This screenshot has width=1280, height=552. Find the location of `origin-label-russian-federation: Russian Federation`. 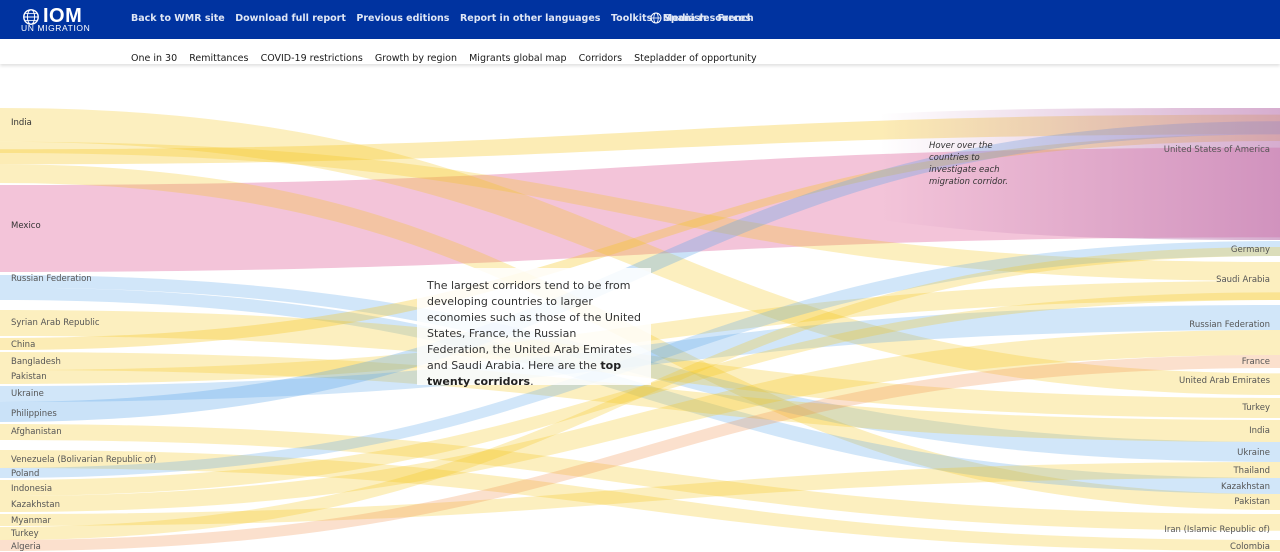

origin-label-russian-federation: Russian Federation is located at coordinates (51, 279).